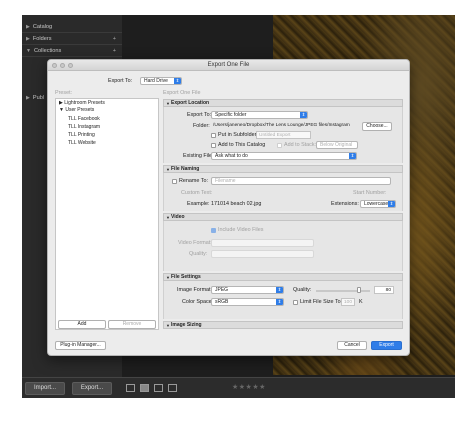 The width and height of the screenshot is (474, 429). What do you see at coordinates (249, 387) in the screenshot?
I see `rating-stars: ★★★★★` at bounding box center [249, 387].